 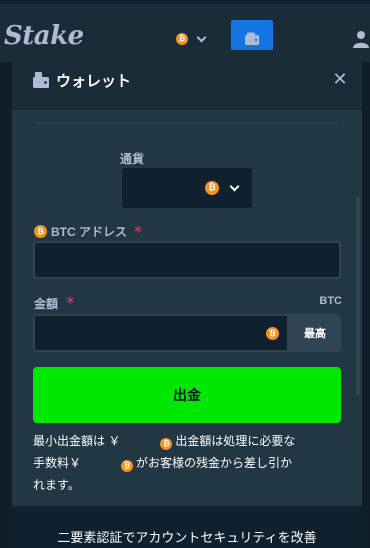 I want to click on currency-dropdown: ₿, so click(x=198, y=39).